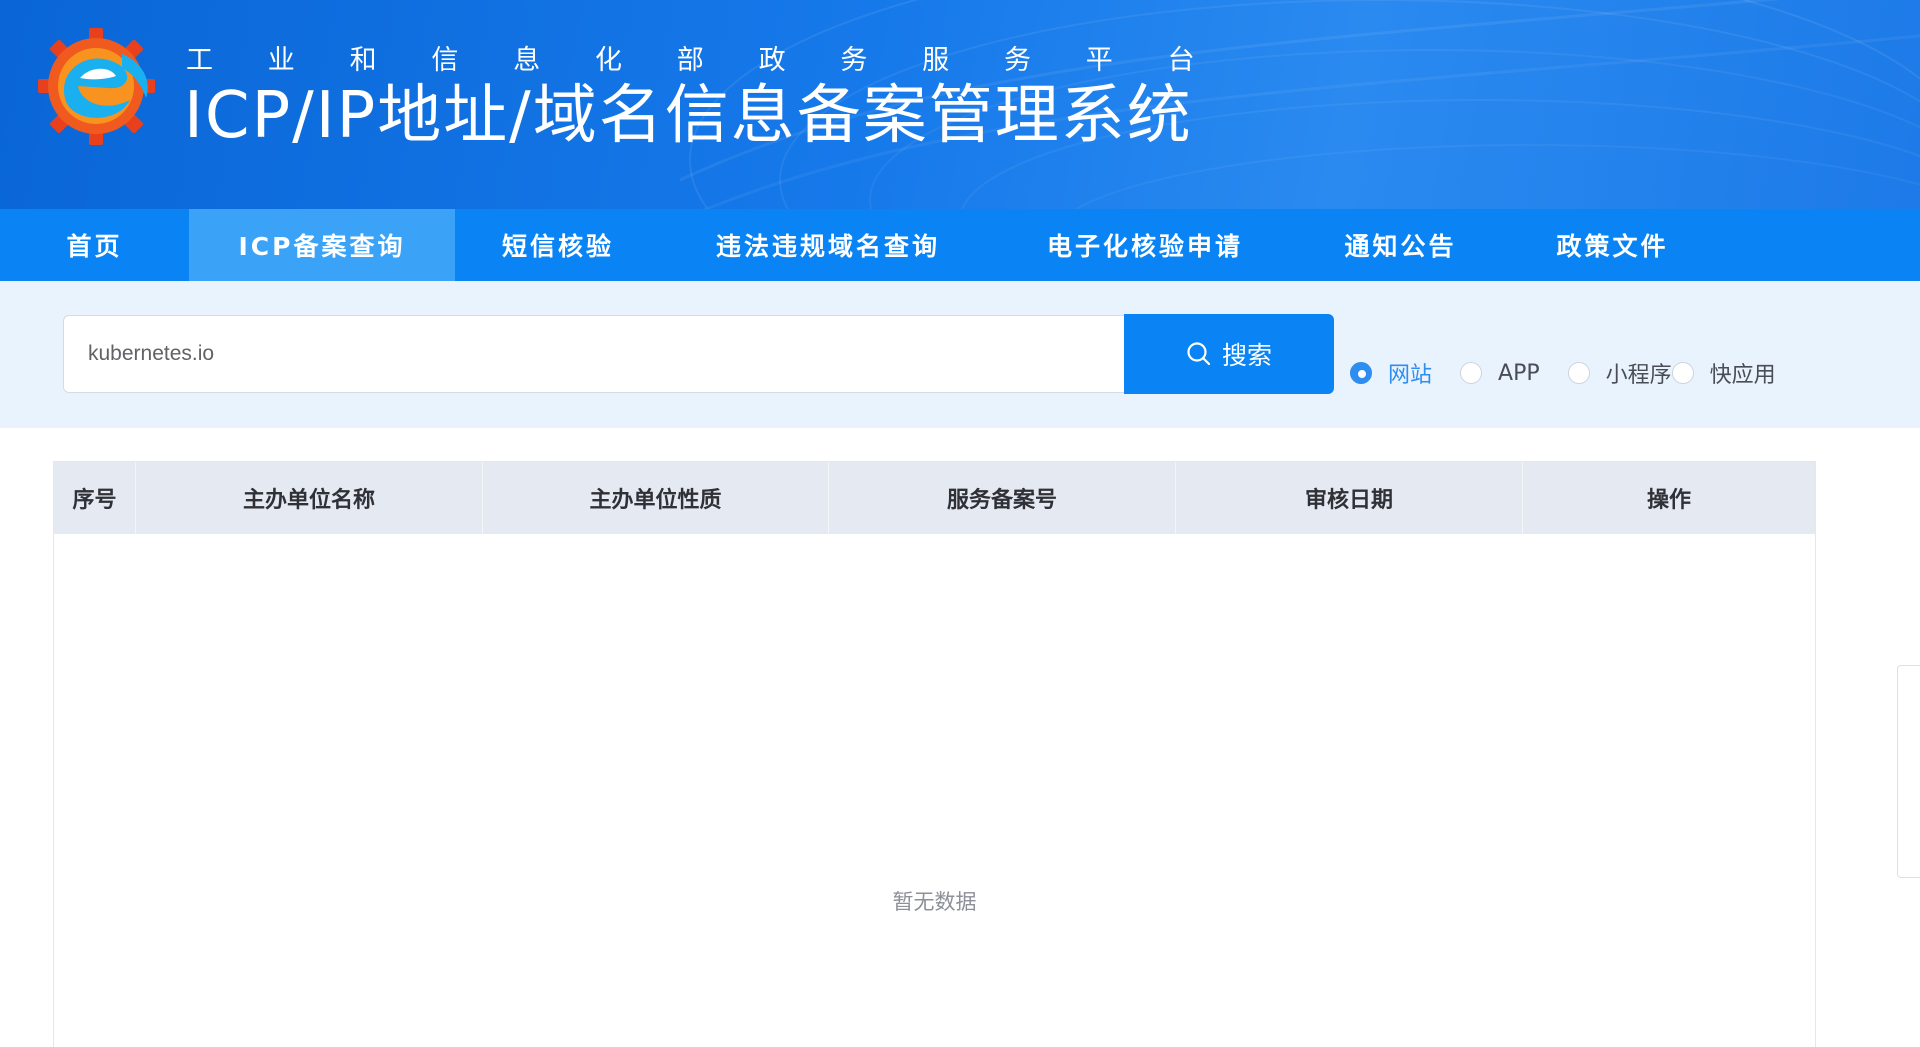  Describe the element at coordinates (717, 57) in the screenshot. I see `ministry-subtitle: 工业和信息化部政务服务平台` at that location.